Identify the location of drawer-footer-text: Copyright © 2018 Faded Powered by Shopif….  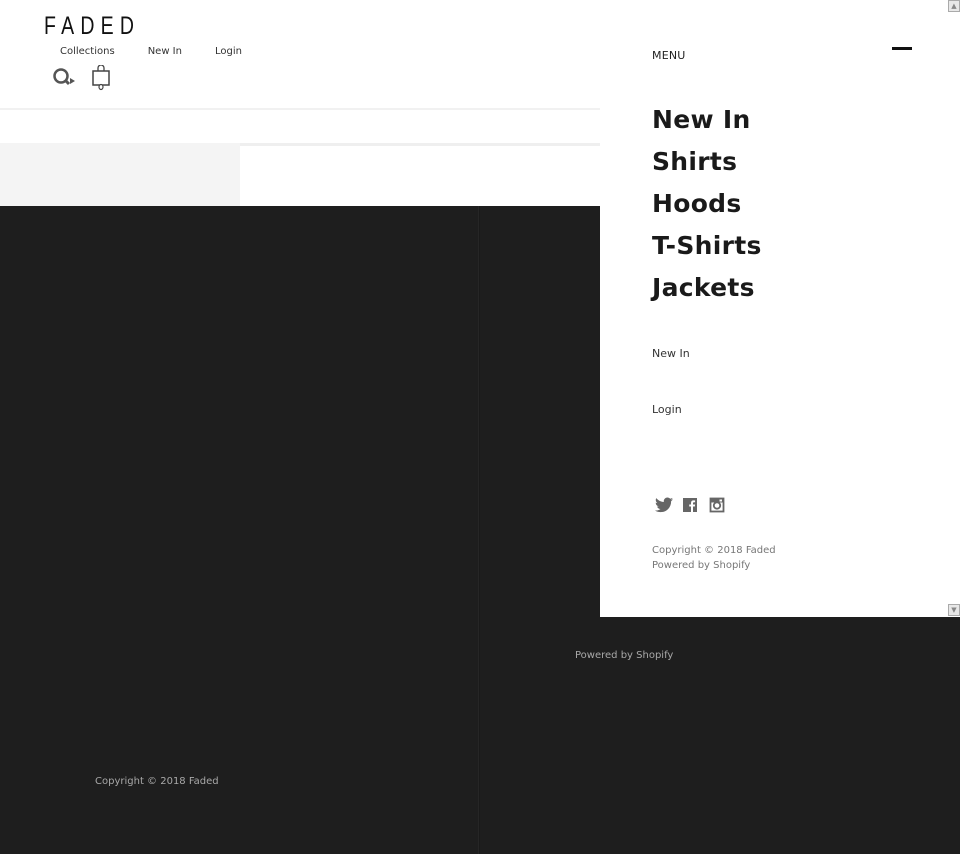
(714, 558).